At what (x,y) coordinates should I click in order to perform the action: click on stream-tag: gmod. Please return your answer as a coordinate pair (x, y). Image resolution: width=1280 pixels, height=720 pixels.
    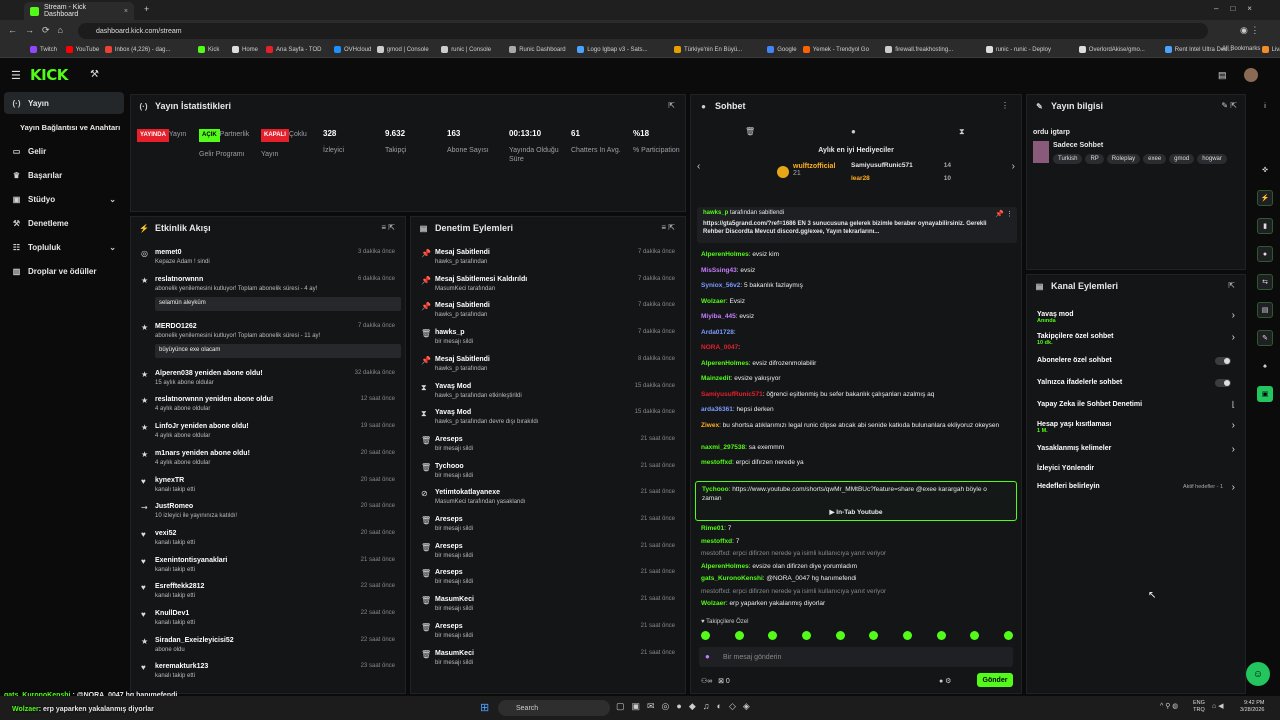
    Looking at the image, I should click on (1182, 159).